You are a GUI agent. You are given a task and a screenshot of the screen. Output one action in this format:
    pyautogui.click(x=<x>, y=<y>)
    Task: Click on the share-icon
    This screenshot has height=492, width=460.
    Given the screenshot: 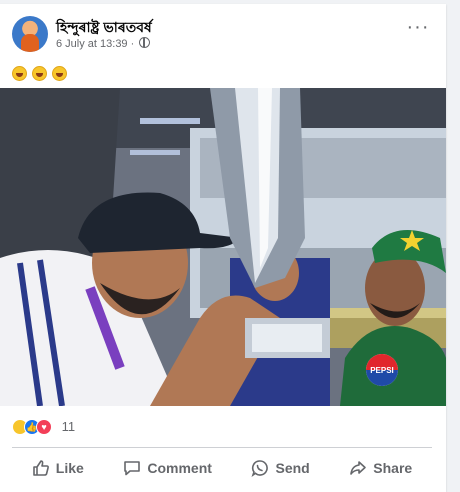 What is the action you would take?
    pyautogui.click(x=358, y=468)
    